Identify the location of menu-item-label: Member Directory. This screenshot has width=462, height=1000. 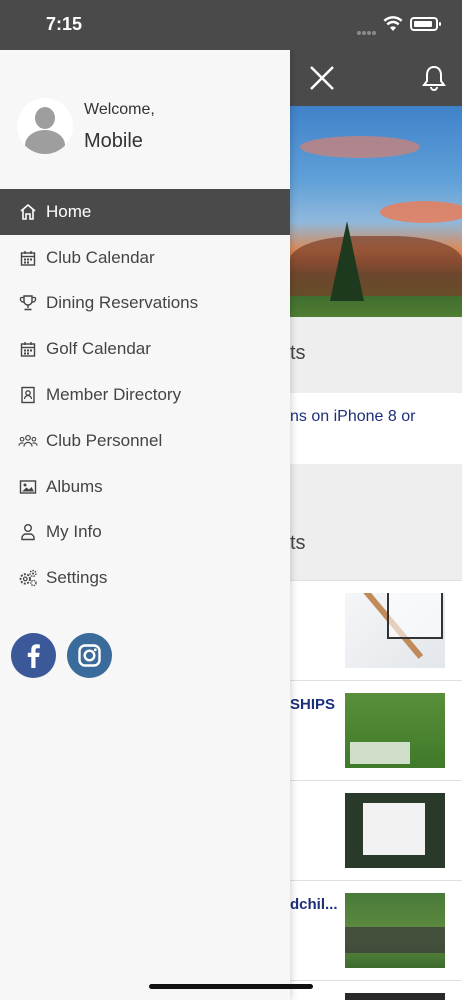
(114, 395).